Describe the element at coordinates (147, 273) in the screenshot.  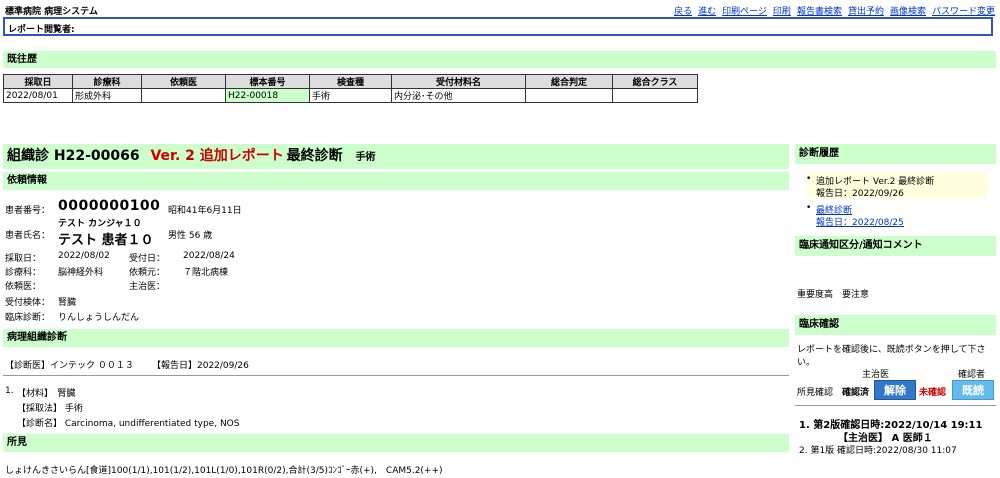
I see `source-label: 依頼元：` at that location.